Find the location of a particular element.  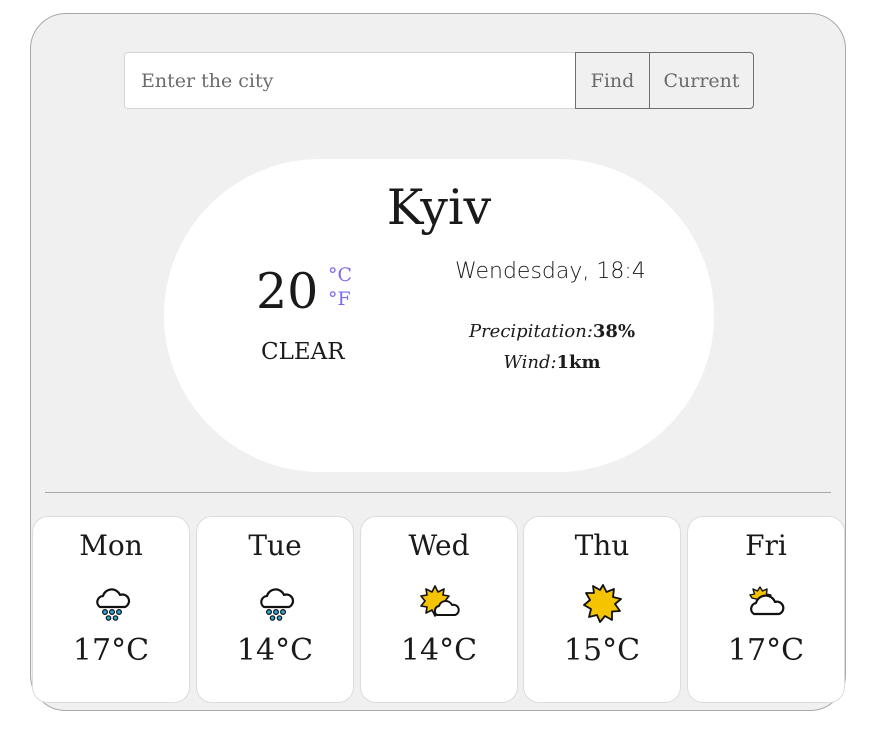

forecast-day-name: Fri is located at coordinates (766, 545).